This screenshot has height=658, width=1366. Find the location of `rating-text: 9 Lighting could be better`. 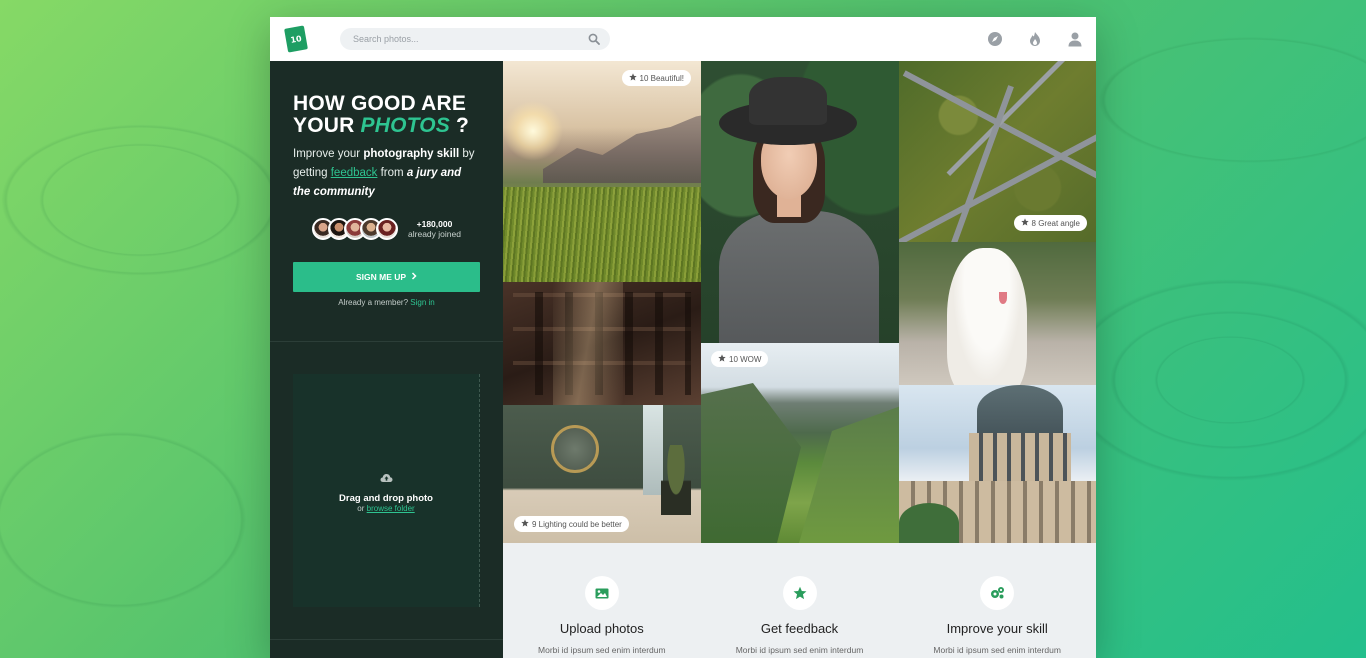

rating-text: 9 Lighting could be better is located at coordinates (577, 524).